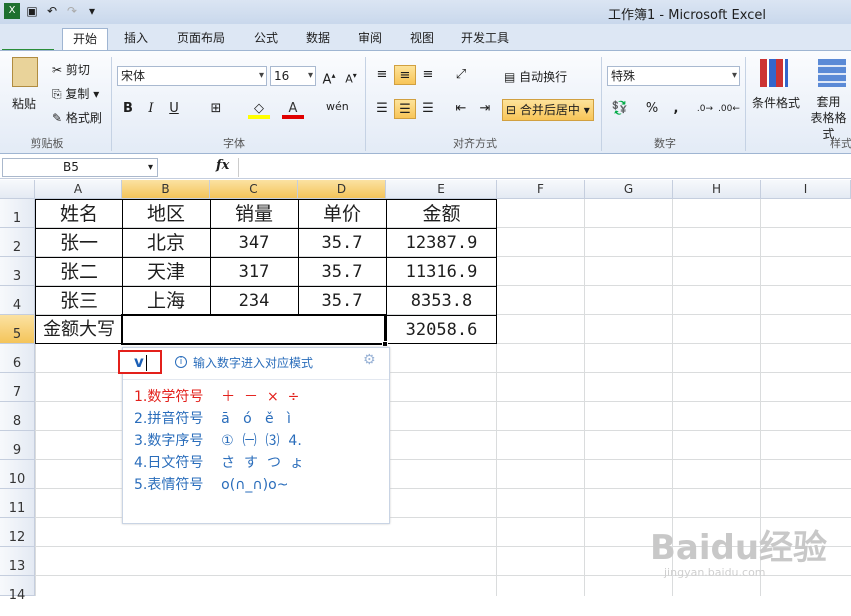  I want to click on paste-icon, so click(25, 72).